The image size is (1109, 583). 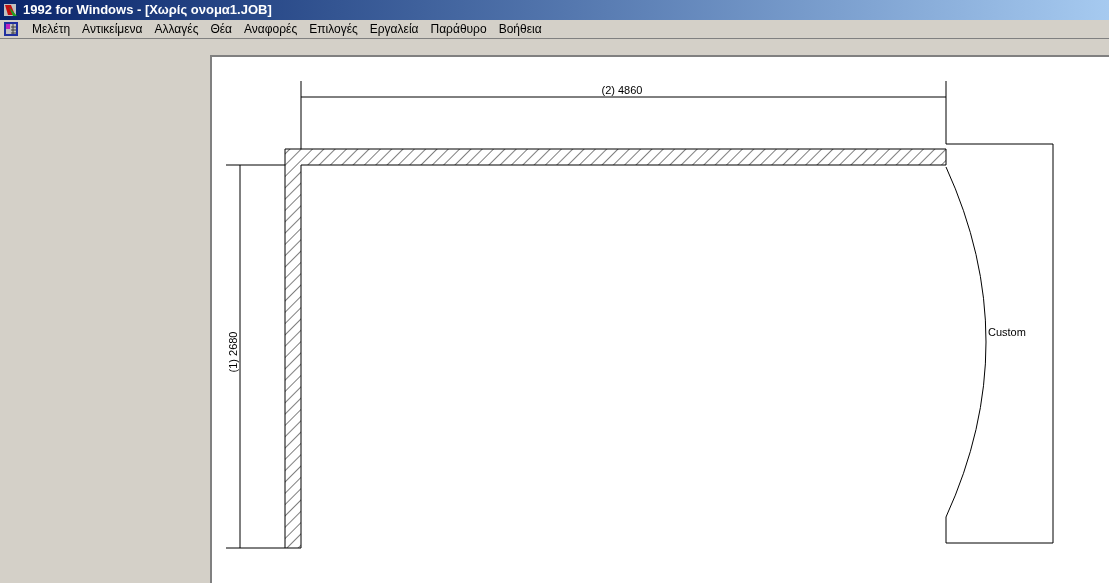 What do you see at coordinates (176, 29) in the screenshot?
I see `menu-item: Αλλαγές` at bounding box center [176, 29].